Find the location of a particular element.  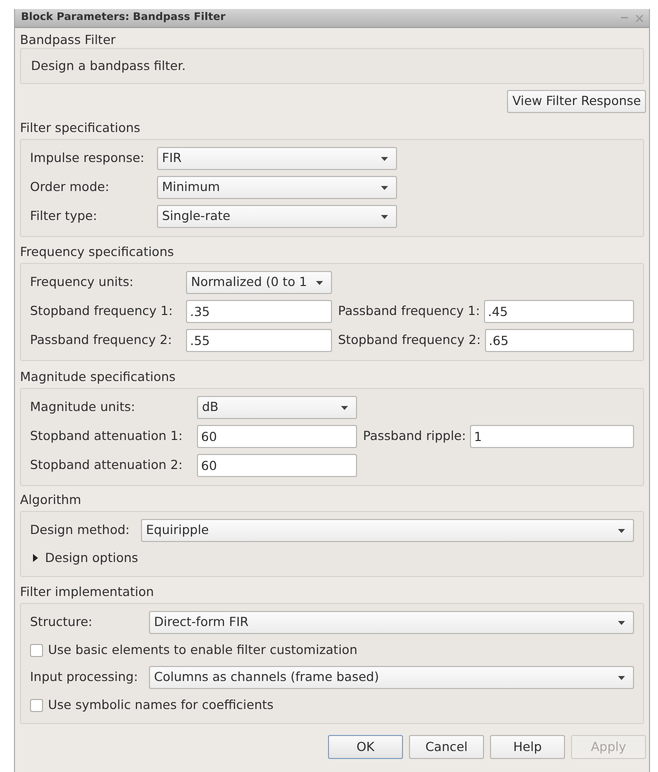

design-options-expander: Design options is located at coordinates (84, 558).